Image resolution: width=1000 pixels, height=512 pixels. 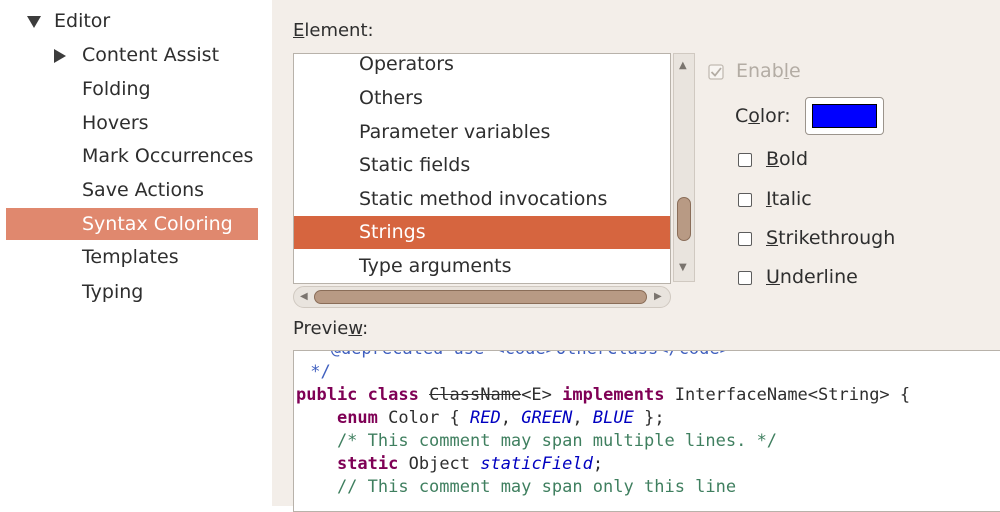 I want to click on tree-item-label: Syntax Coloring, so click(x=157, y=224).